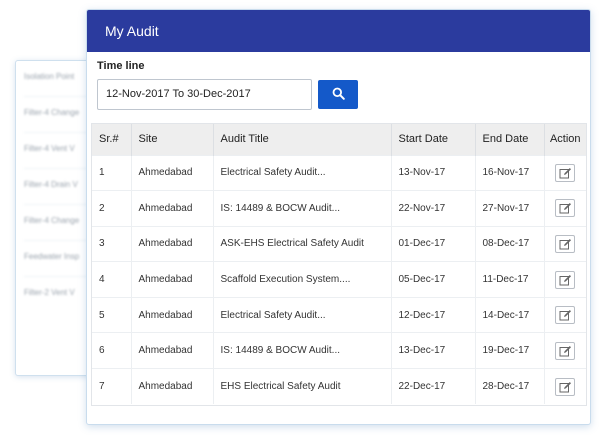 This screenshot has width=599, height=435. I want to click on search-icon, so click(338, 95).